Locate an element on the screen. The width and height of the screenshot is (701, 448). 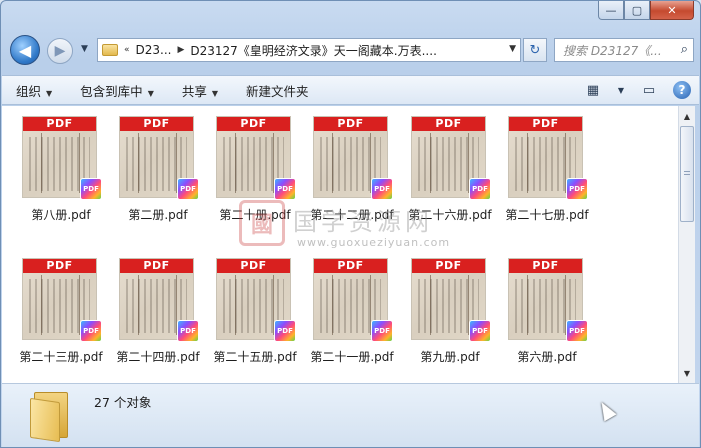
details-pane: 27 个对象 is located at coordinates (350, 415).